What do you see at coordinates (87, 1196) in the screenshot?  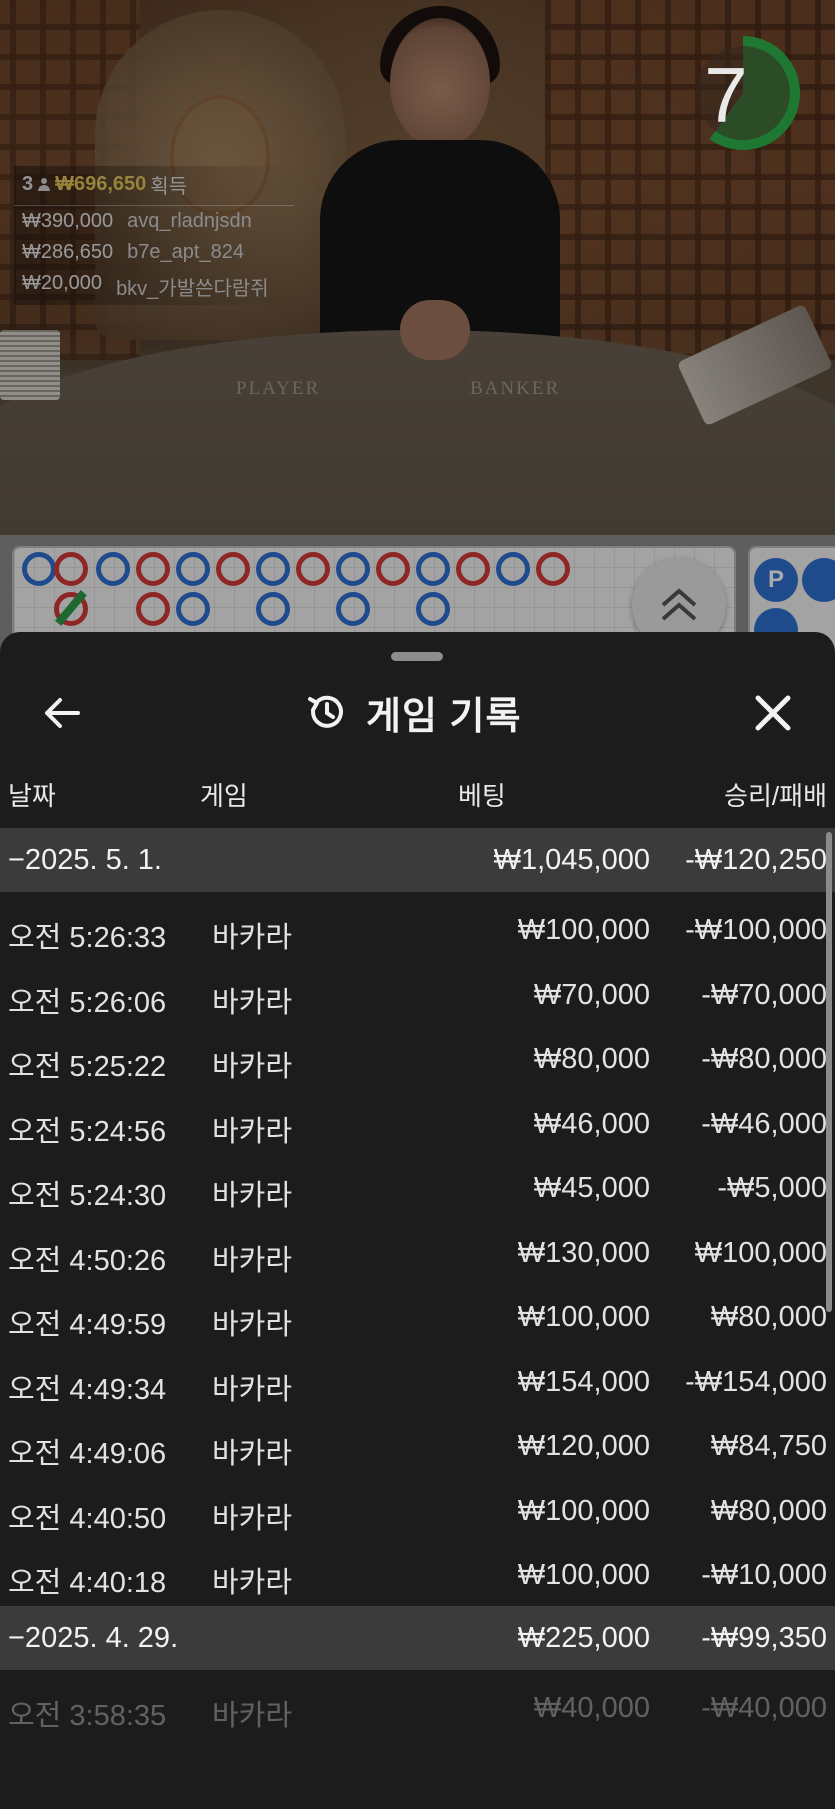 I see `history-time: 오전 5:24:30` at bounding box center [87, 1196].